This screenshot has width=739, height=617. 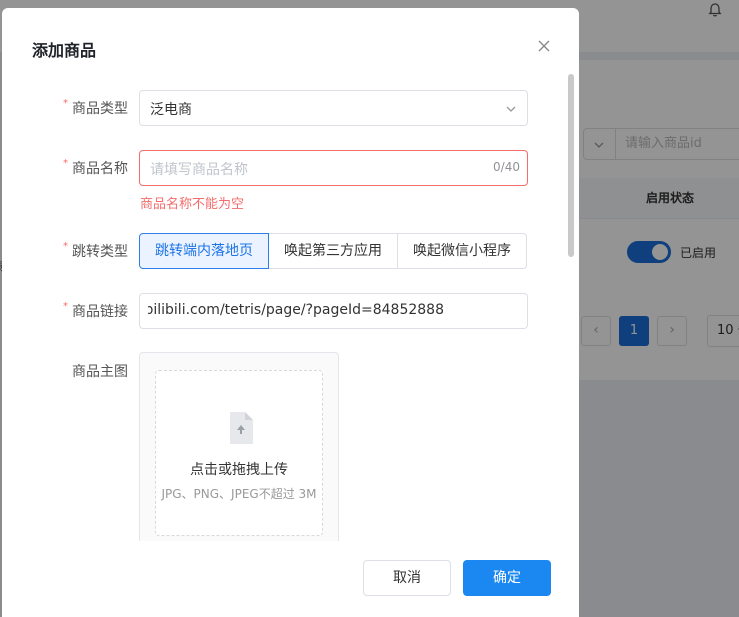 I want to click on jump-option-third-party-app: 唤起第三方应用, so click(x=333, y=251).